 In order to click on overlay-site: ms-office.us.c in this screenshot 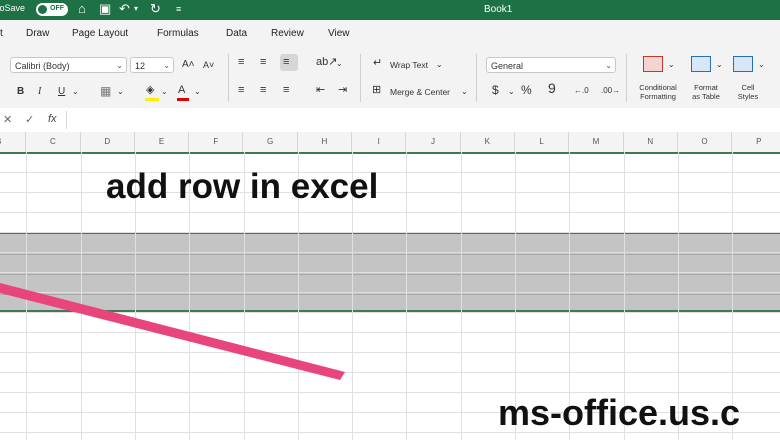, I will do `click(619, 412)`.